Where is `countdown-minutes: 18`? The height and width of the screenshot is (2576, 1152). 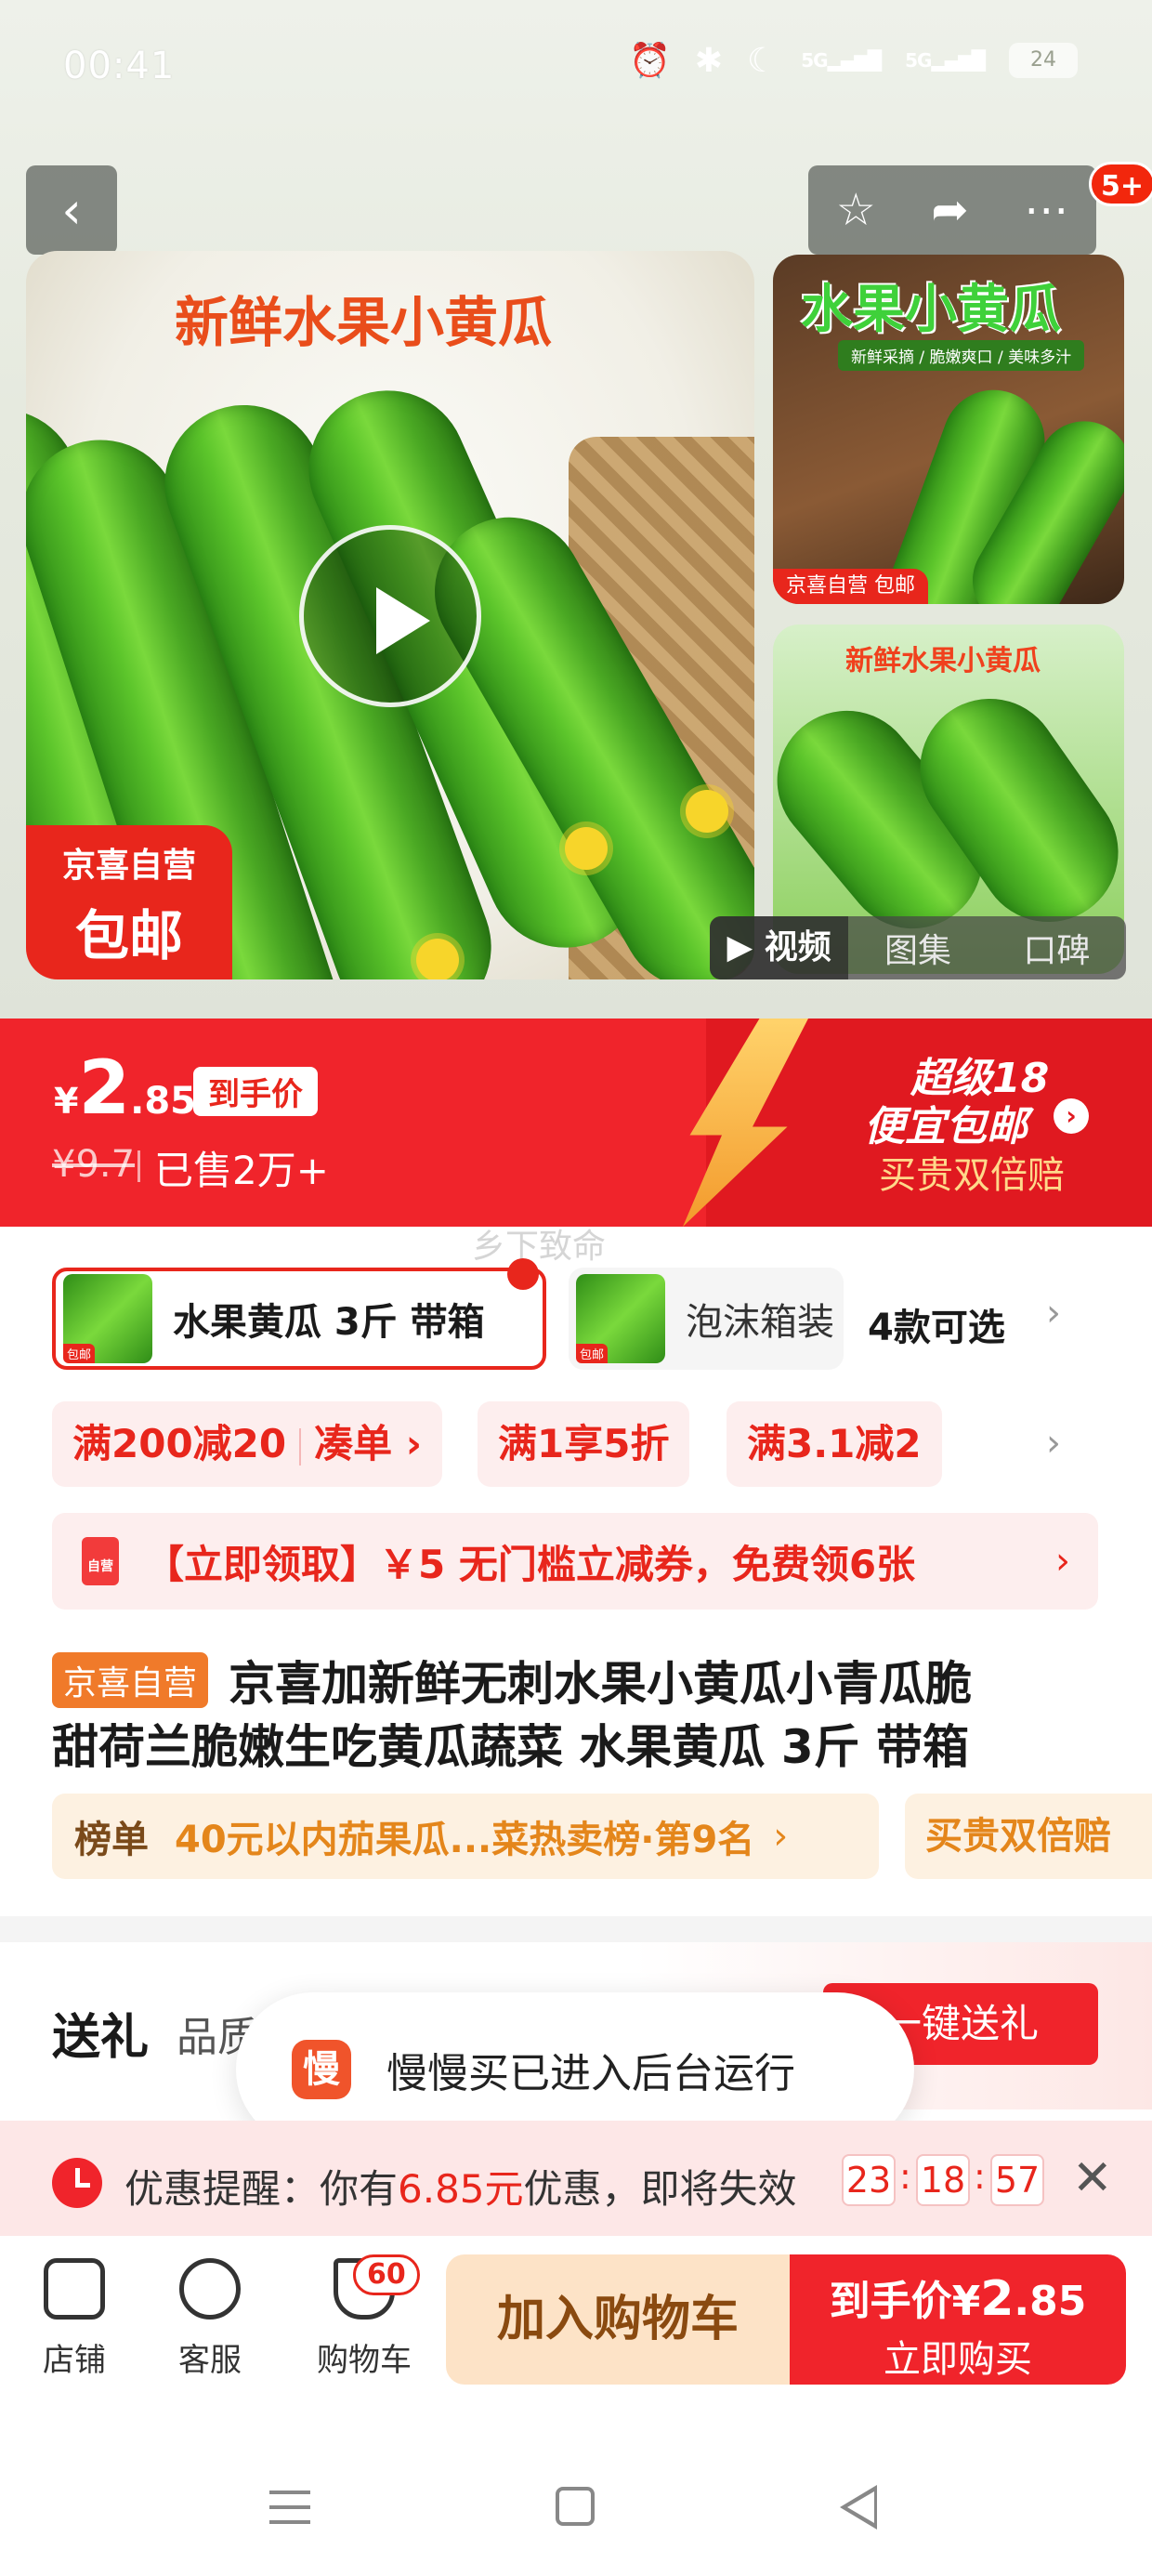 countdown-minutes: 18 is located at coordinates (943, 2180).